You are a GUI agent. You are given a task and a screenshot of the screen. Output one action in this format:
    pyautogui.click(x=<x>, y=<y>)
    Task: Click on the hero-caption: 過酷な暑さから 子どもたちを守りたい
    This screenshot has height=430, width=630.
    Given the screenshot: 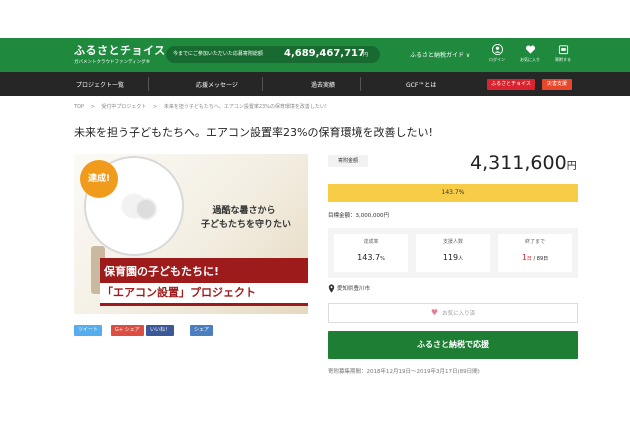 What is the action you would take?
    pyautogui.click(x=246, y=218)
    